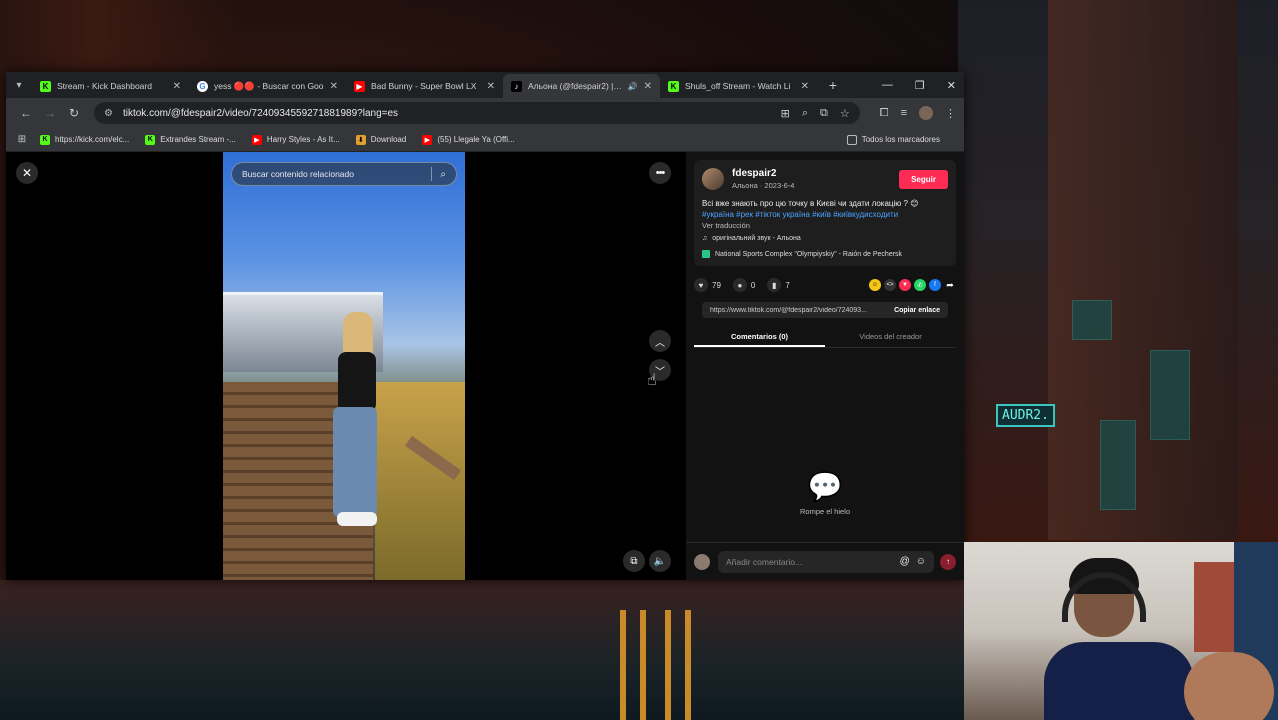  I want to click on post-comment-button: ↑, so click(948, 561).